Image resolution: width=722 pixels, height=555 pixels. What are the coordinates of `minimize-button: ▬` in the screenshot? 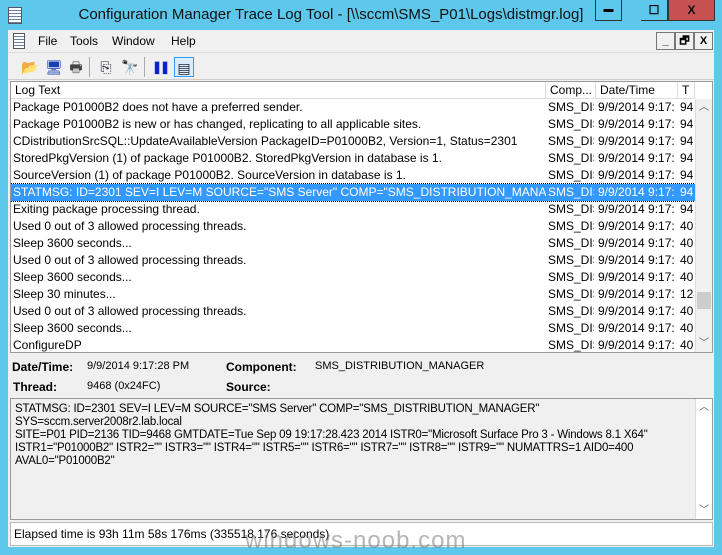 It's located at (608, 10).